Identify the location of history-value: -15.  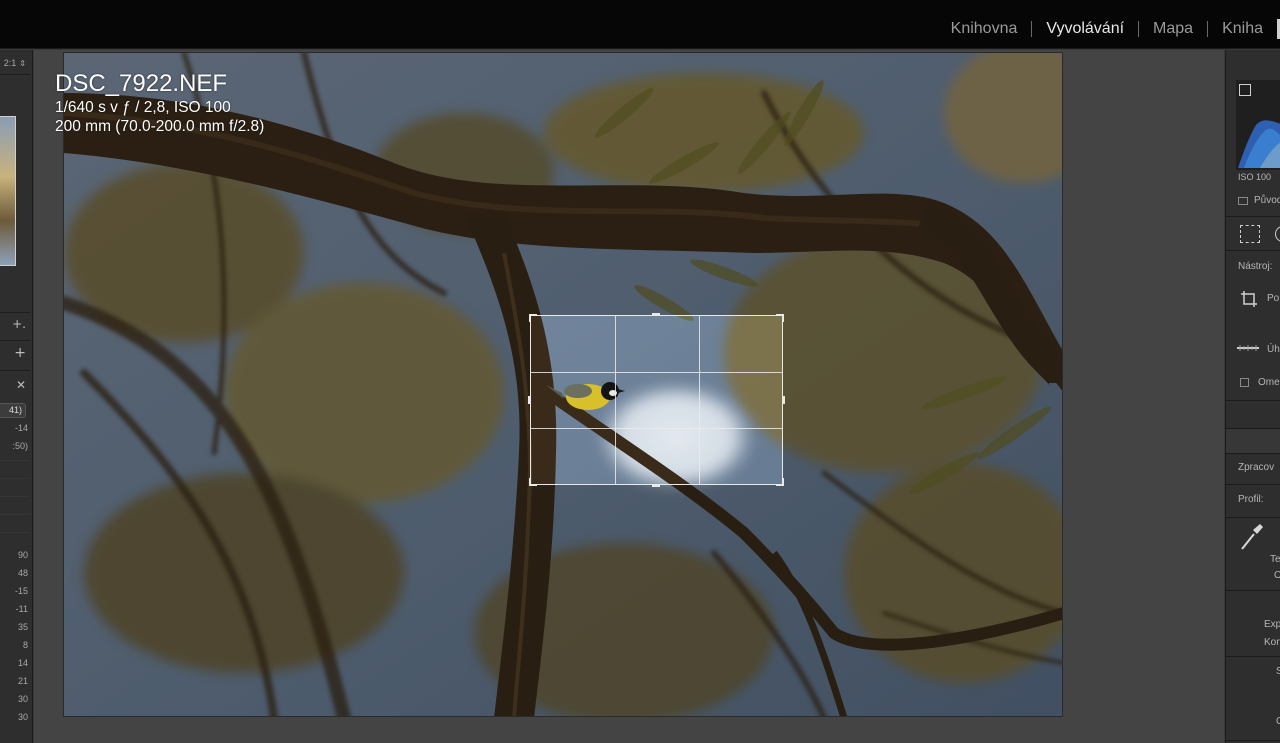
(21, 591).